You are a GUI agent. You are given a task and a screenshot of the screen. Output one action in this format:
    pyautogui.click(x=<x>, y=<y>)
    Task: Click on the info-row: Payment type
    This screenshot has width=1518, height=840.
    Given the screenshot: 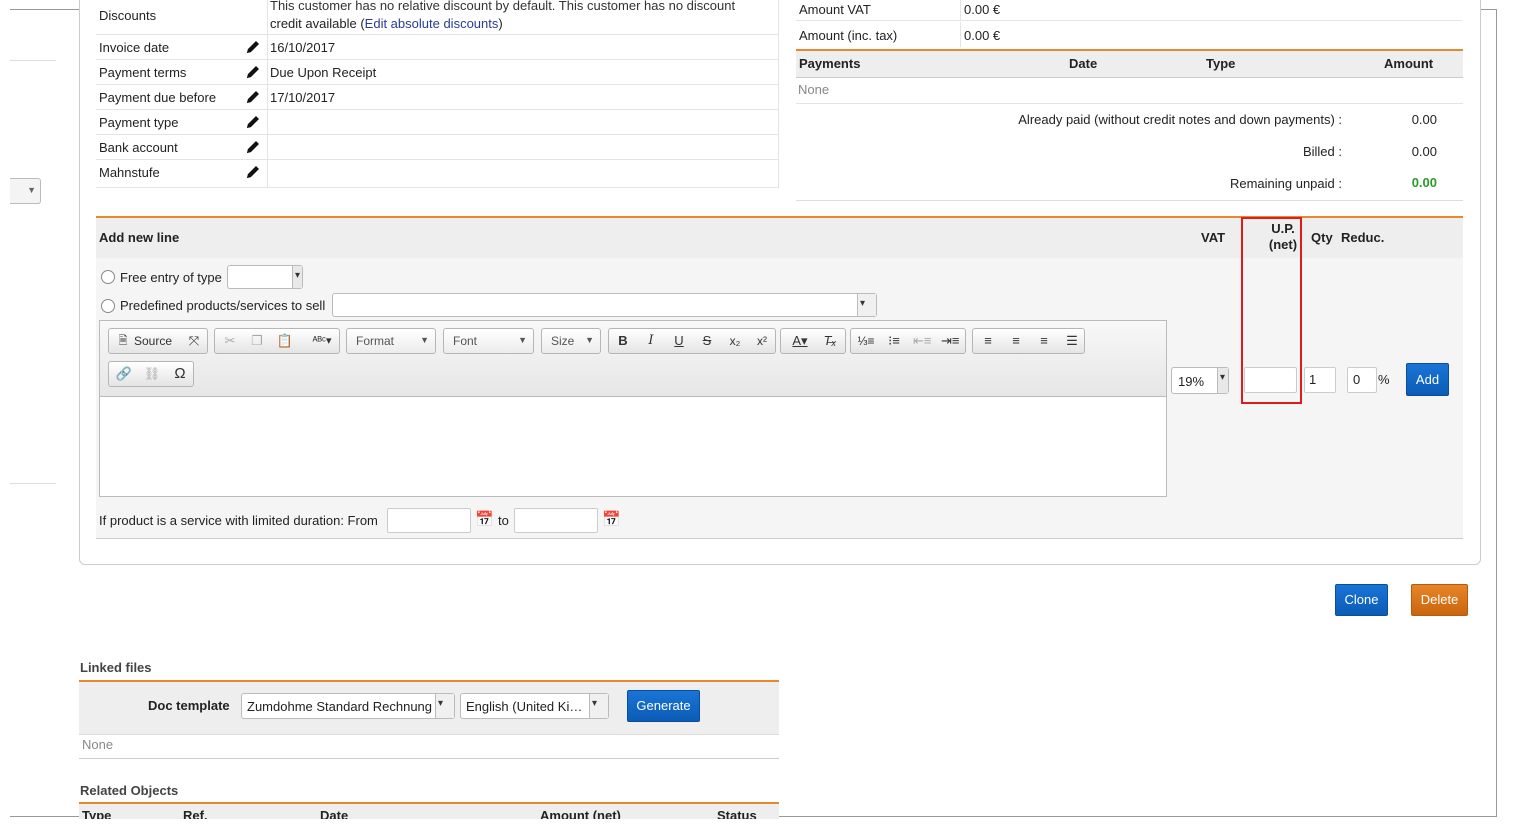 What is the action you would take?
    pyautogui.click(x=437, y=122)
    